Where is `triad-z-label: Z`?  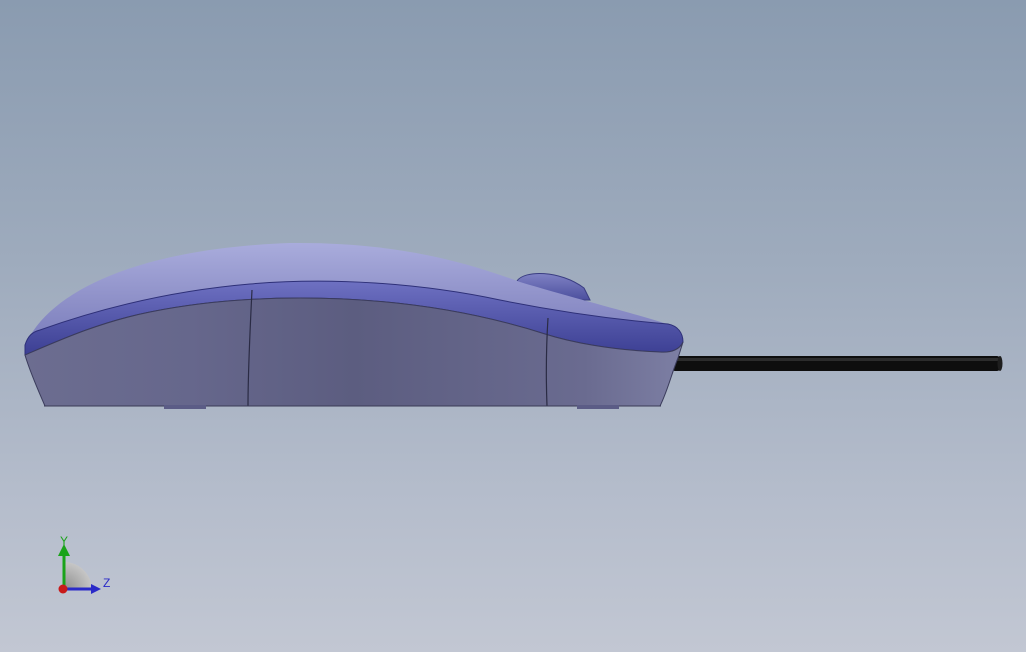 triad-z-label: Z is located at coordinates (106, 583).